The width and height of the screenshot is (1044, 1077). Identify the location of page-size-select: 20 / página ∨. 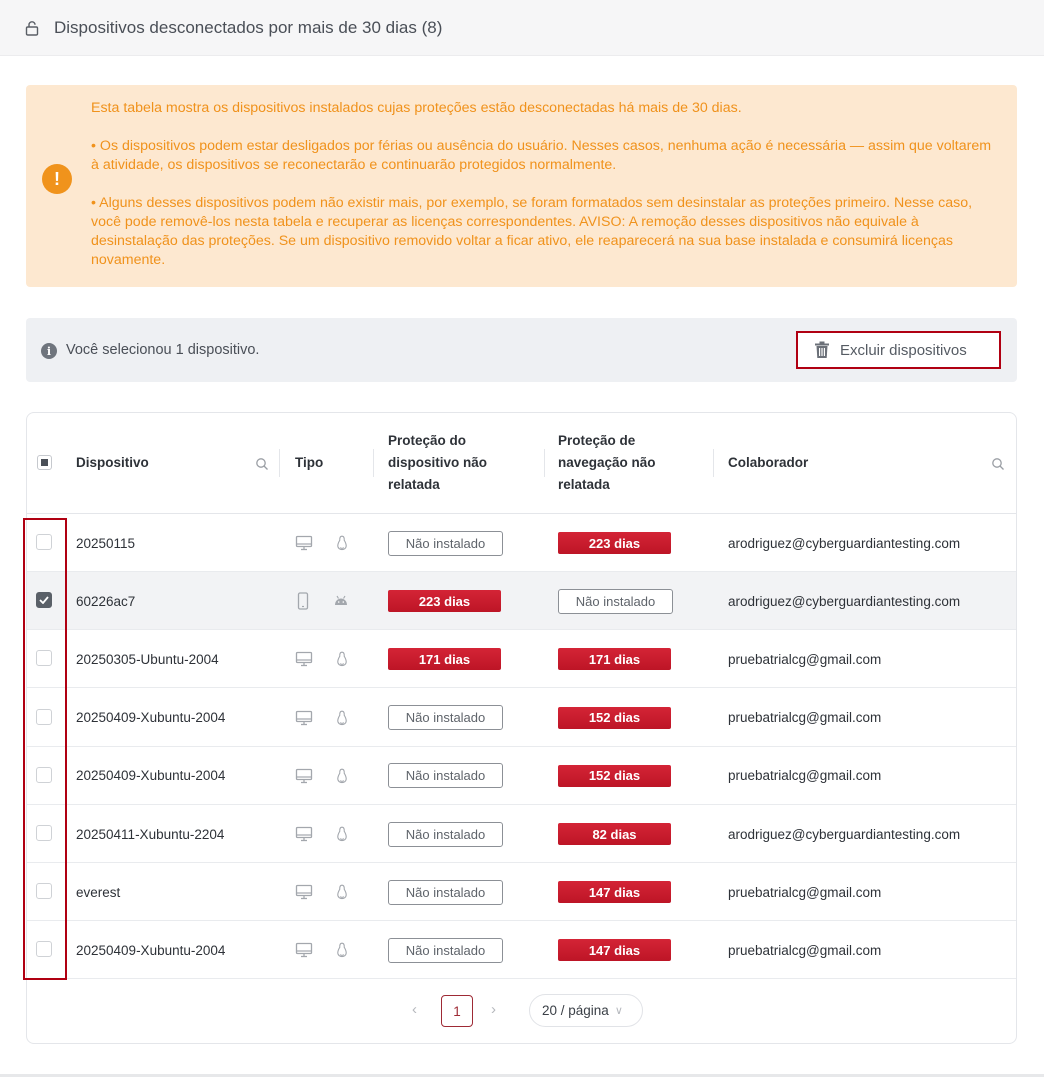
(586, 1010).